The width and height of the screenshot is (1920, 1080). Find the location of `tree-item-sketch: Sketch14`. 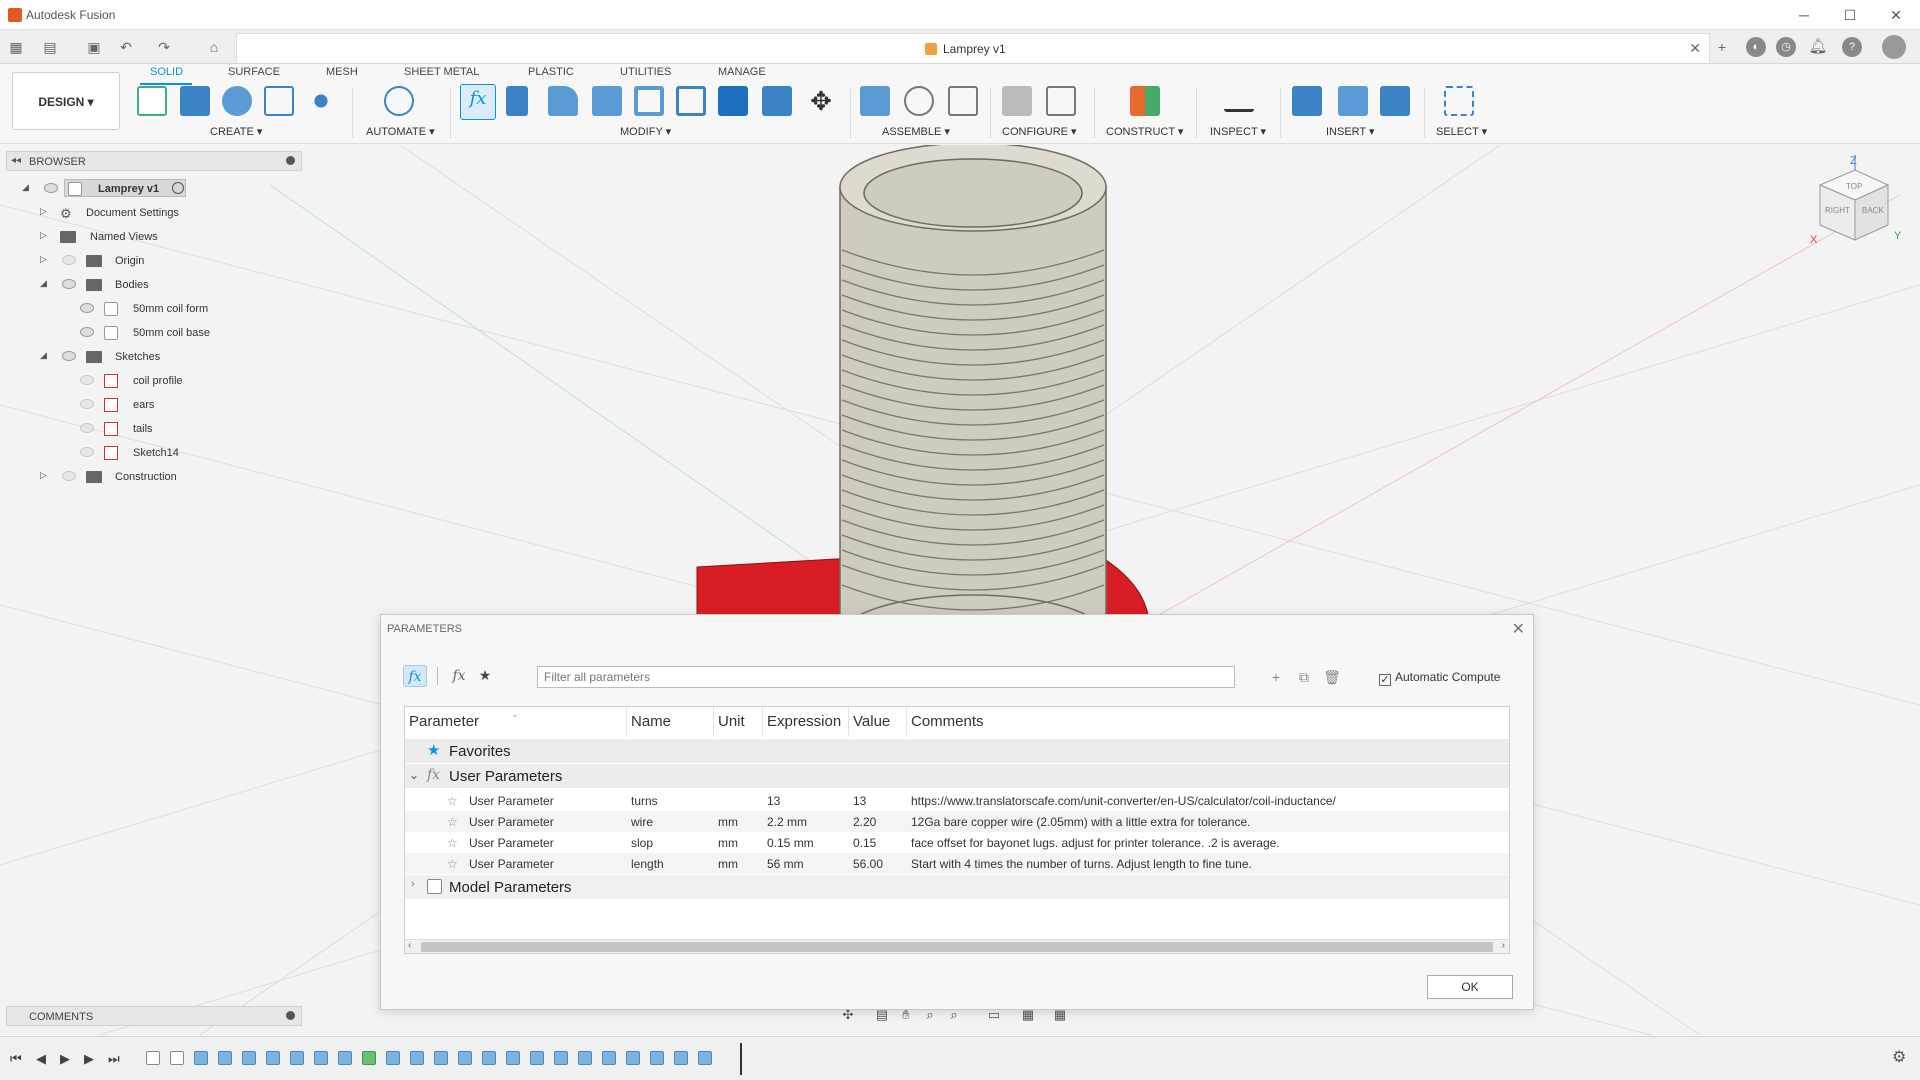

tree-item-sketch: Sketch14 is located at coordinates (150, 453).